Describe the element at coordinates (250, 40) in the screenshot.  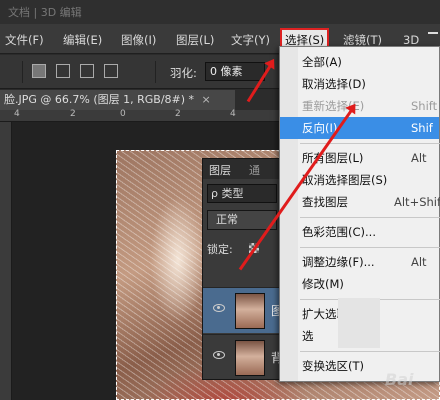
I see `menu-type: 文字(Y)` at that location.